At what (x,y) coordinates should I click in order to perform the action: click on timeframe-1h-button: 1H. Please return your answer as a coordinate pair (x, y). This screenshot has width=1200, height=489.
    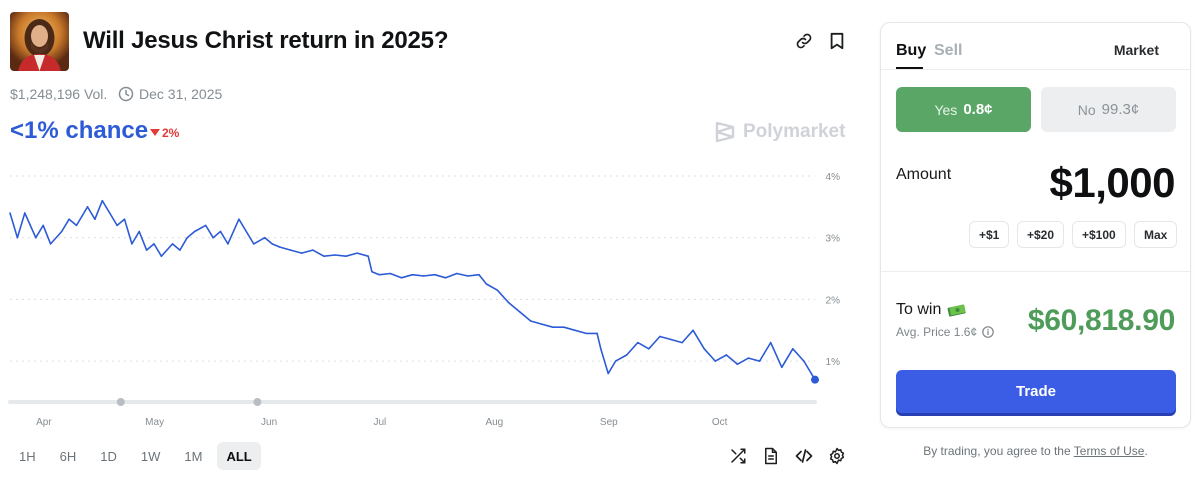
    Looking at the image, I should click on (27, 456).